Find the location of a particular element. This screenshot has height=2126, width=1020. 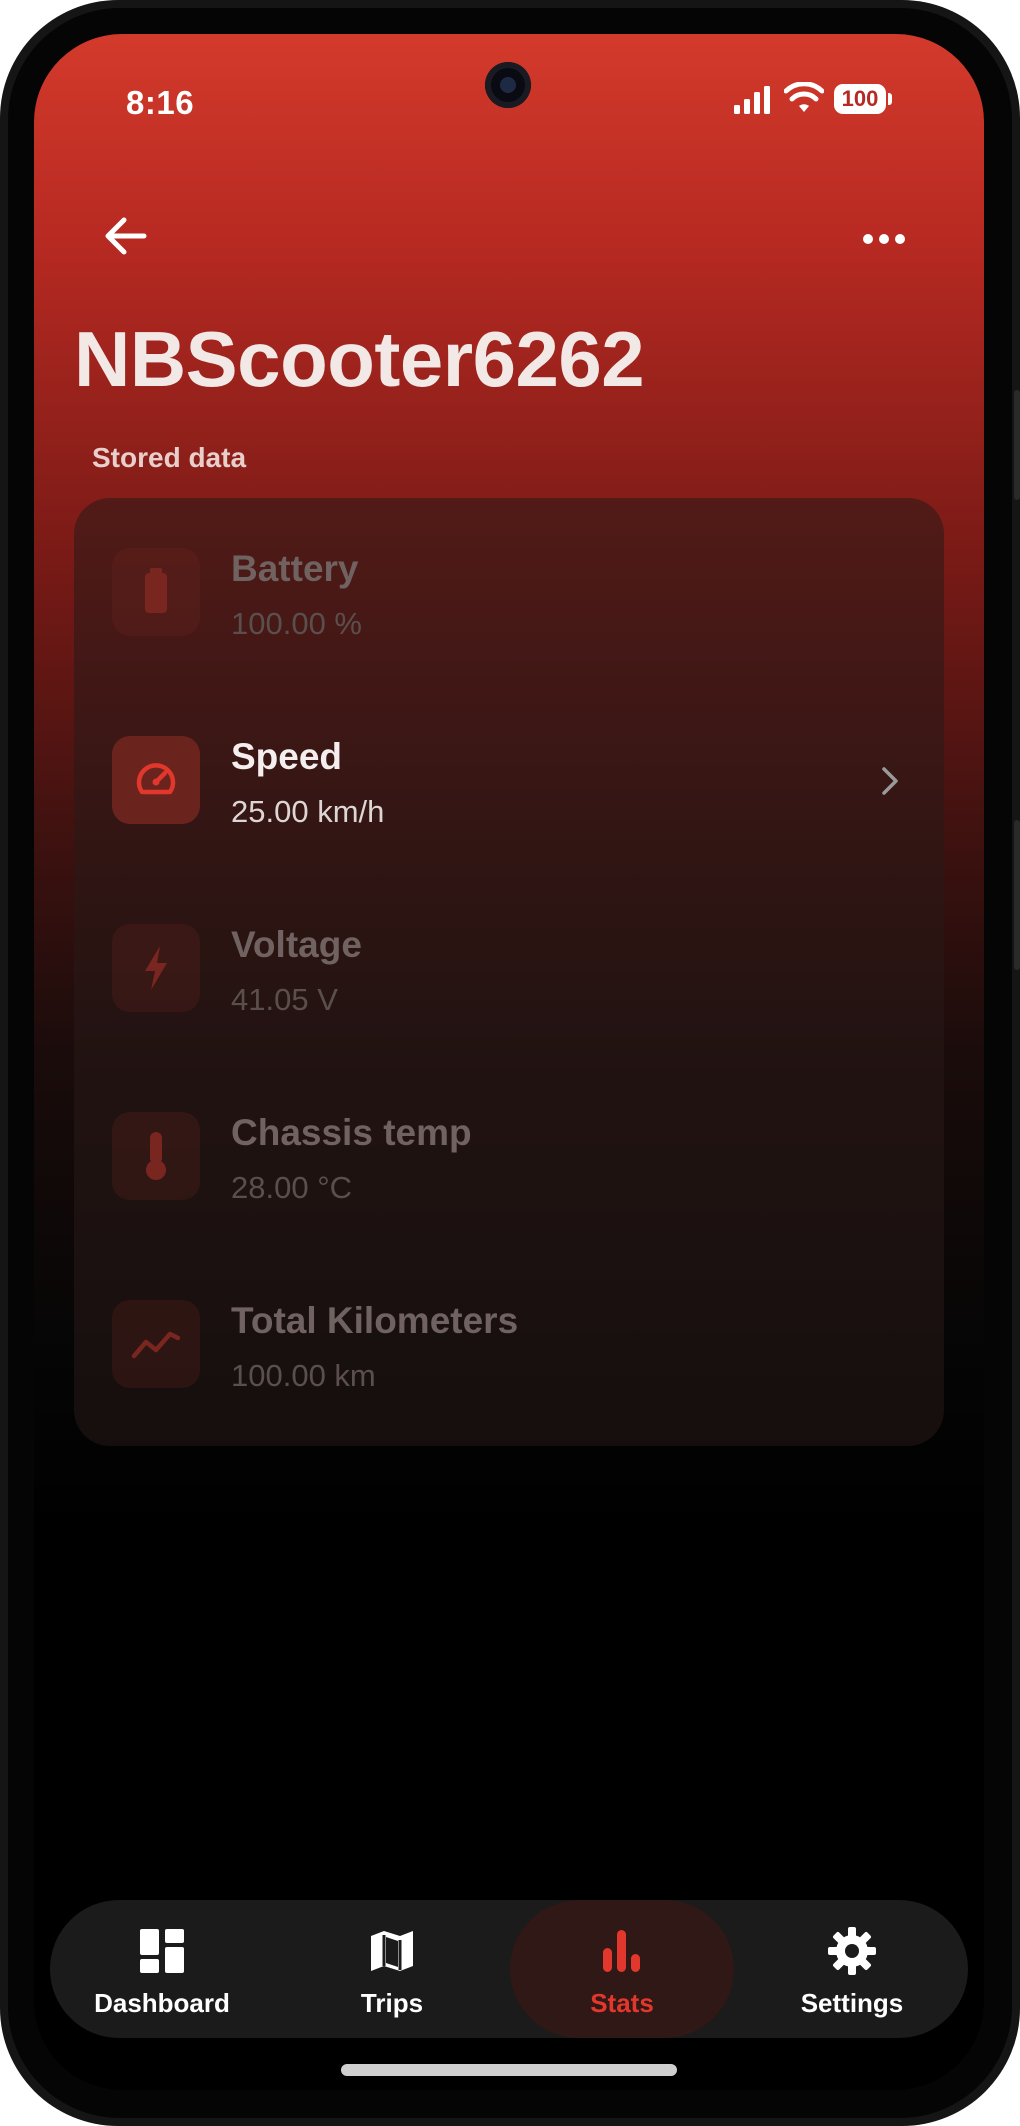

back-button is located at coordinates (126, 236).